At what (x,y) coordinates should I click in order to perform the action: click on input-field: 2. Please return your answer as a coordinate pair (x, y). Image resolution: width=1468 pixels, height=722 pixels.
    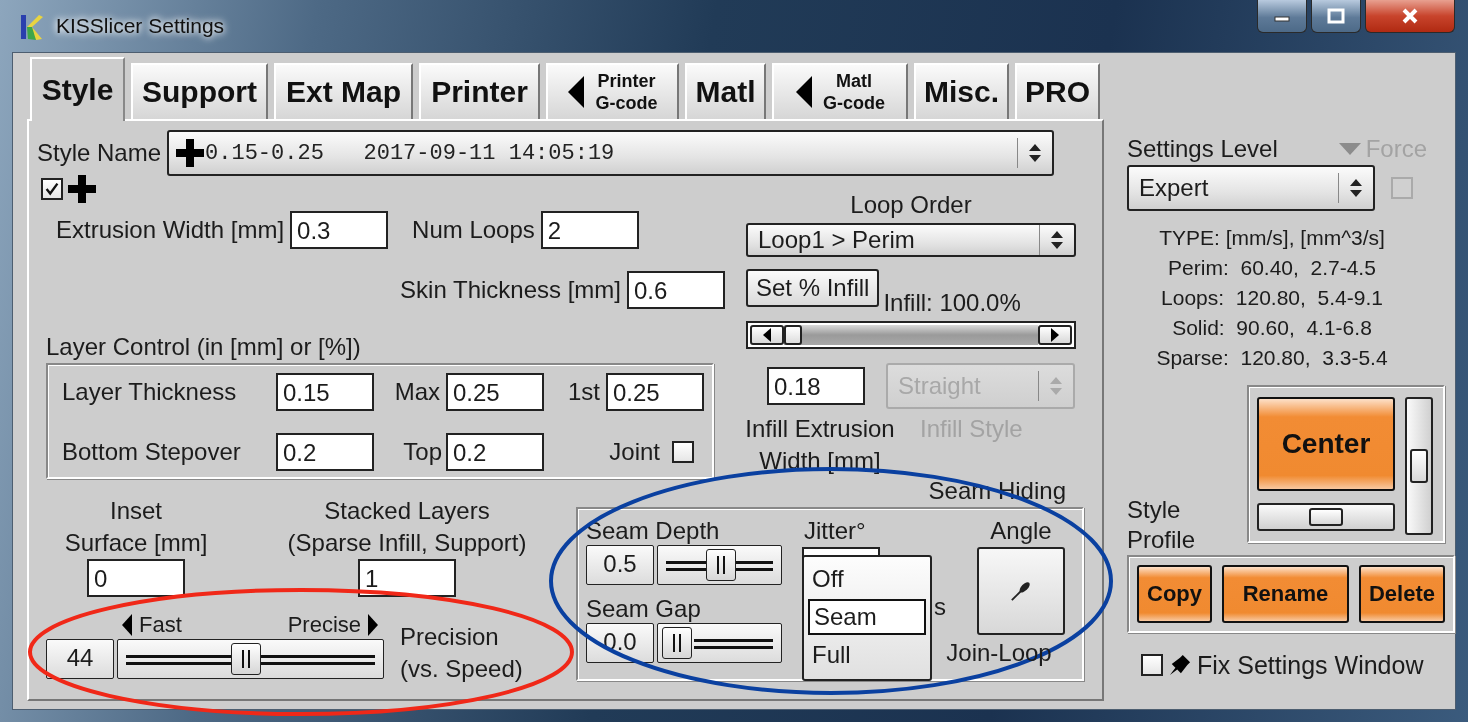
    Looking at the image, I should click on (589, 230).